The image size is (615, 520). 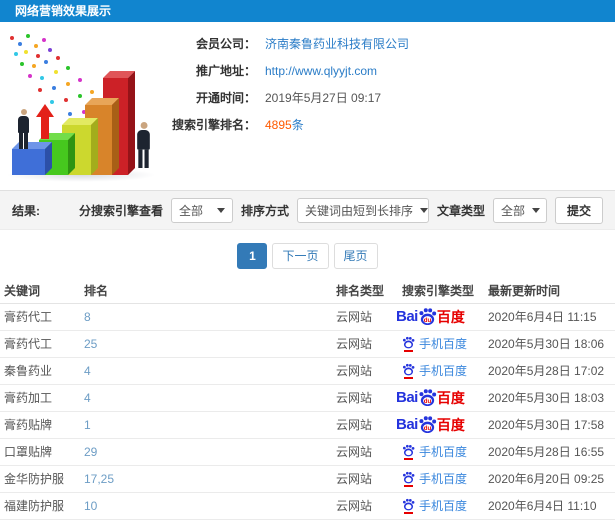 I want to click on ranking-count-row: 搜索引擎排名： 4895条, so click(x=289, y=124).